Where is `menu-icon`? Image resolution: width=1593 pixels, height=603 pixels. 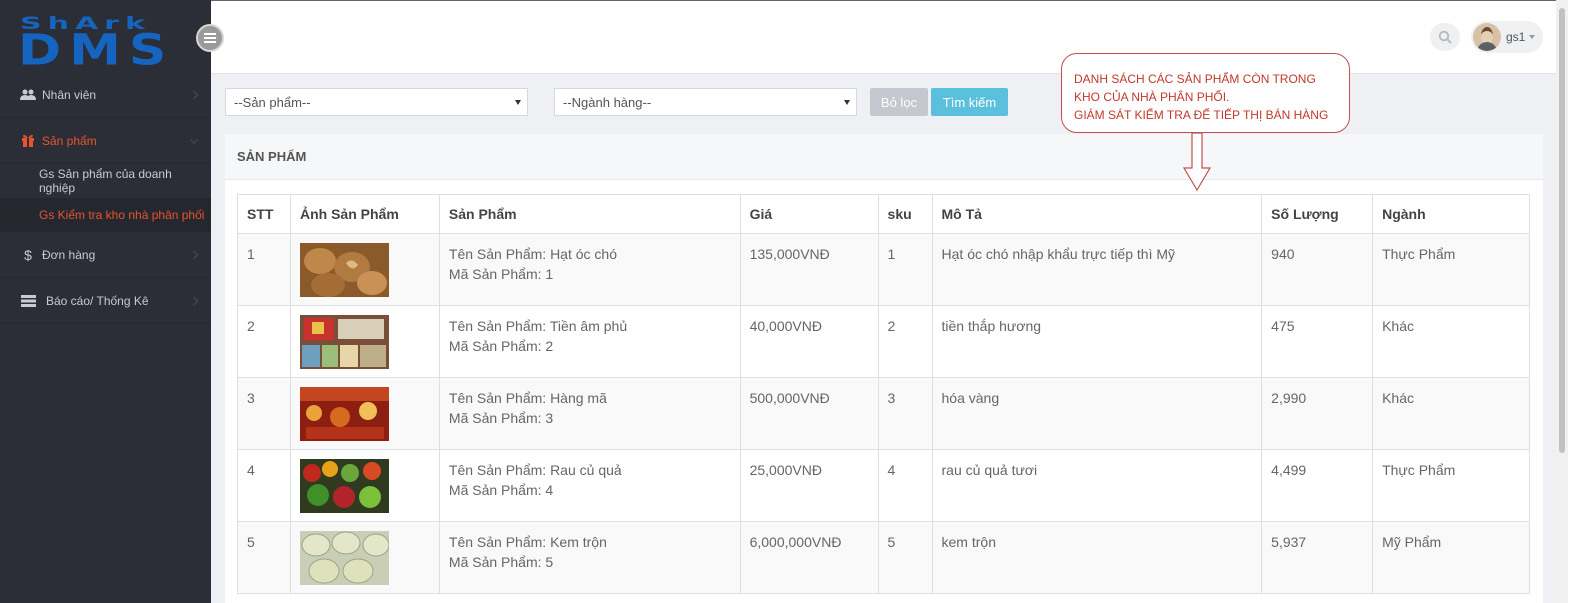
menu-icon is located at coordinates (210, 38).